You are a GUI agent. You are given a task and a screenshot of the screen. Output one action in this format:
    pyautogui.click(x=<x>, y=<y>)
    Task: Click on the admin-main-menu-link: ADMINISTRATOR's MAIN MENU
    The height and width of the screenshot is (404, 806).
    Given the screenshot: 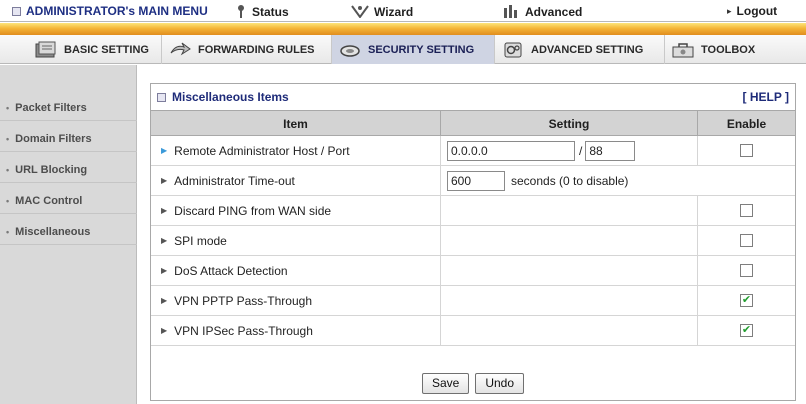 What is the action you would take?
    pyautogui.click(x=110, y=11)
    